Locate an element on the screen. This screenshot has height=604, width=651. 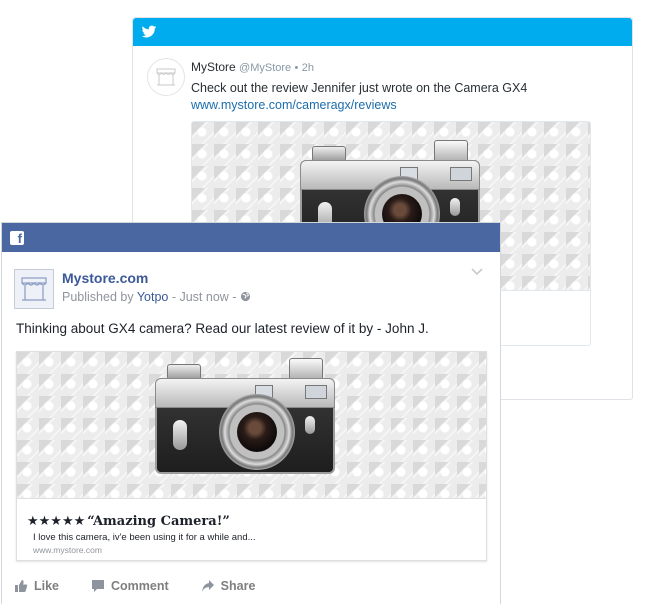
facebook-header-bar: f is located at coordinates (251, 237).